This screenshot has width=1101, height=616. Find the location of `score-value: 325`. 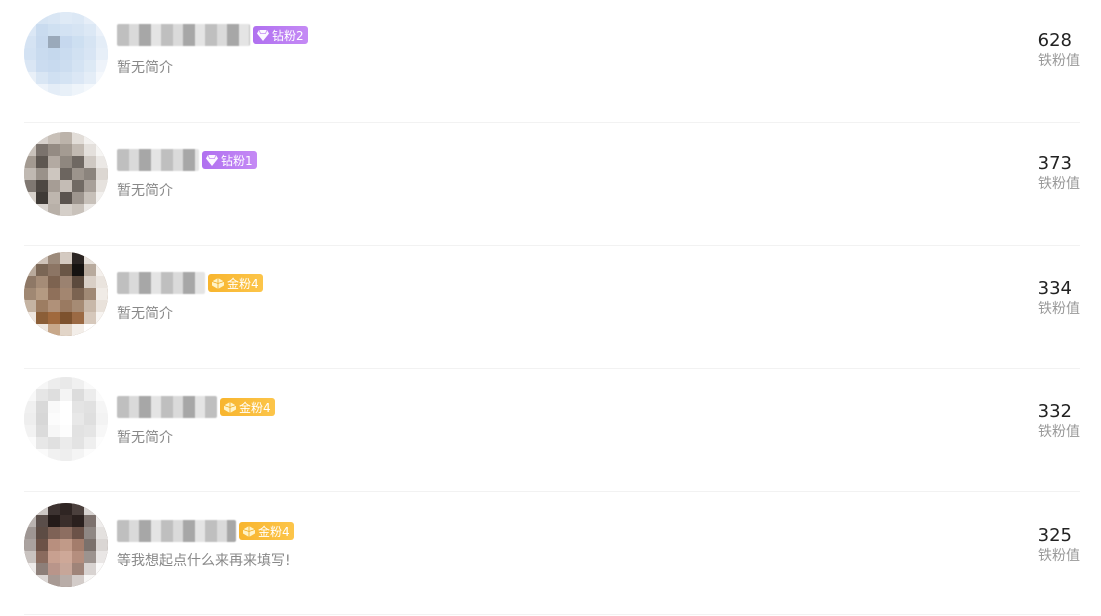

score-value: 325 is located at coordinates (1054, 535).